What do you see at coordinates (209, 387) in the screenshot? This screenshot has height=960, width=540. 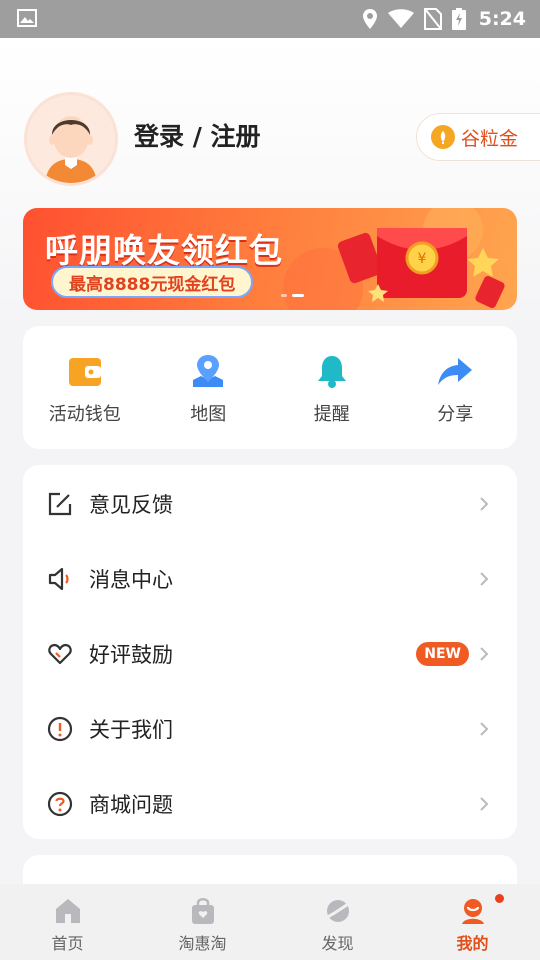 I see `quick-action-map: 地图` at bounding box center [209, 387].